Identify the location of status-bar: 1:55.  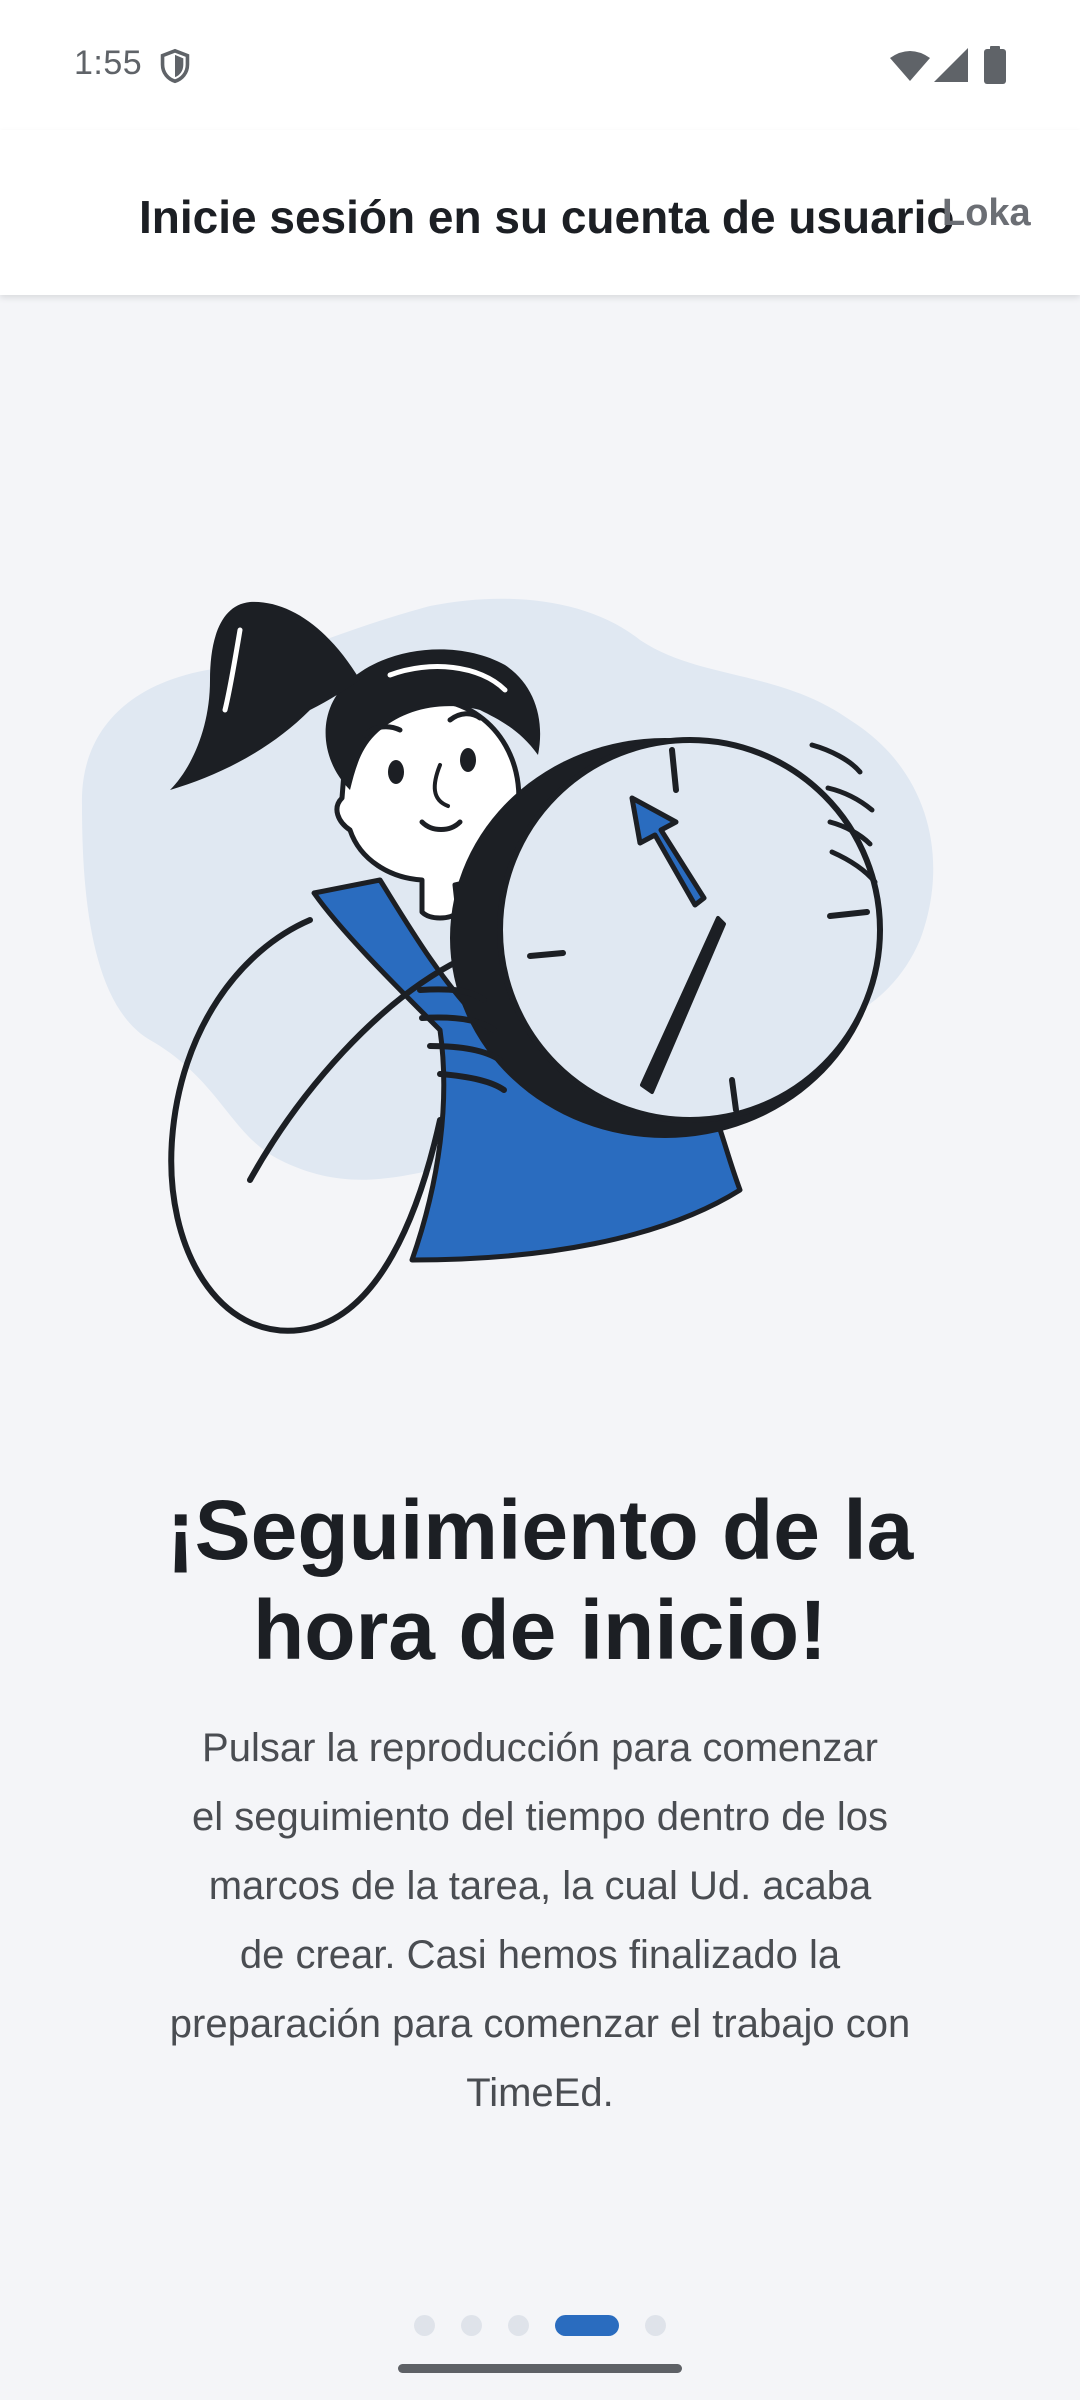
(540, 65).